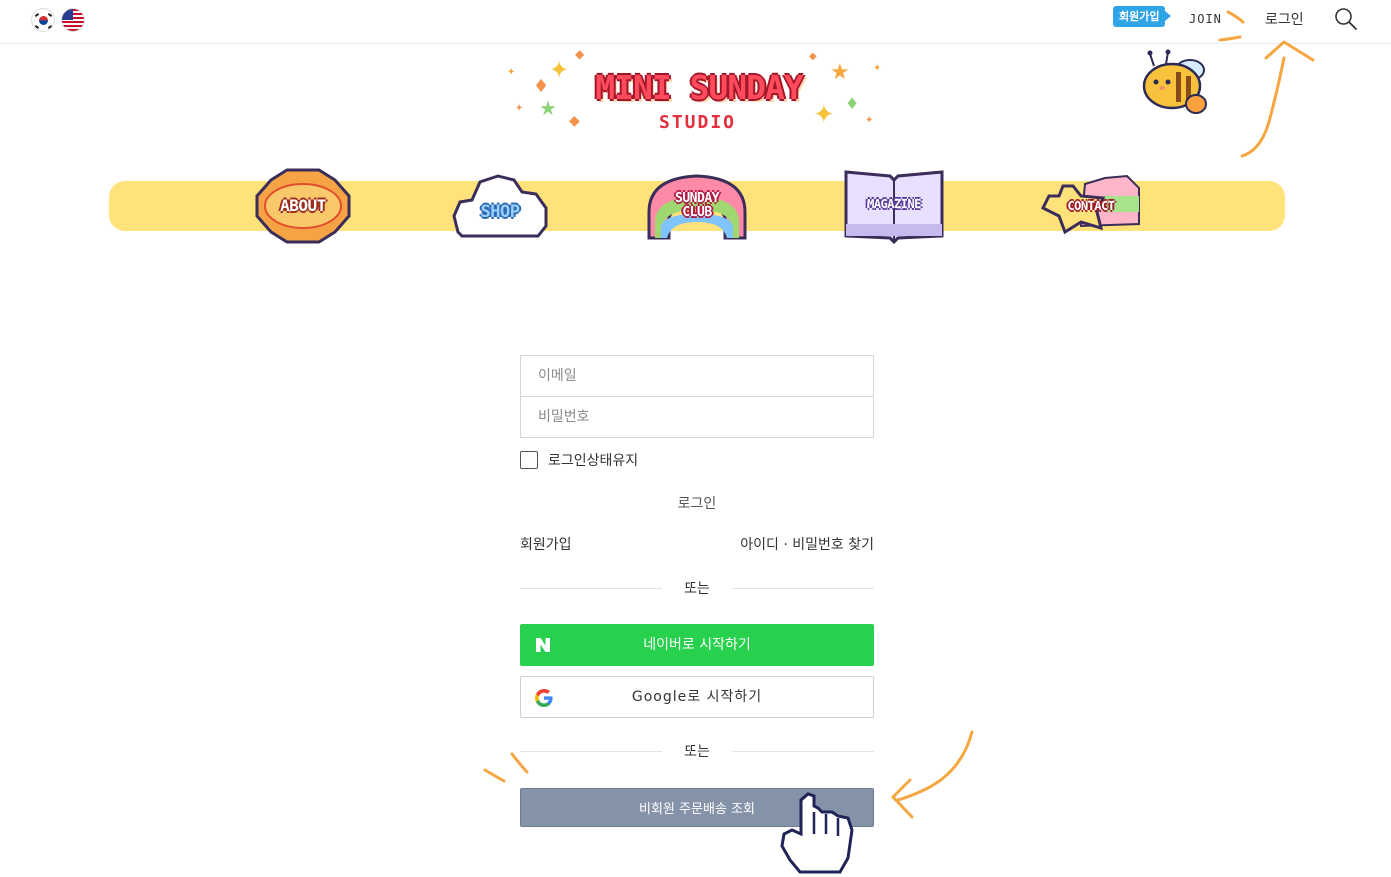  Describe the element at coordinates (695, 22) in the screenshot. I see `top-bar: 회원가입 JOIN 로그인` at that location.